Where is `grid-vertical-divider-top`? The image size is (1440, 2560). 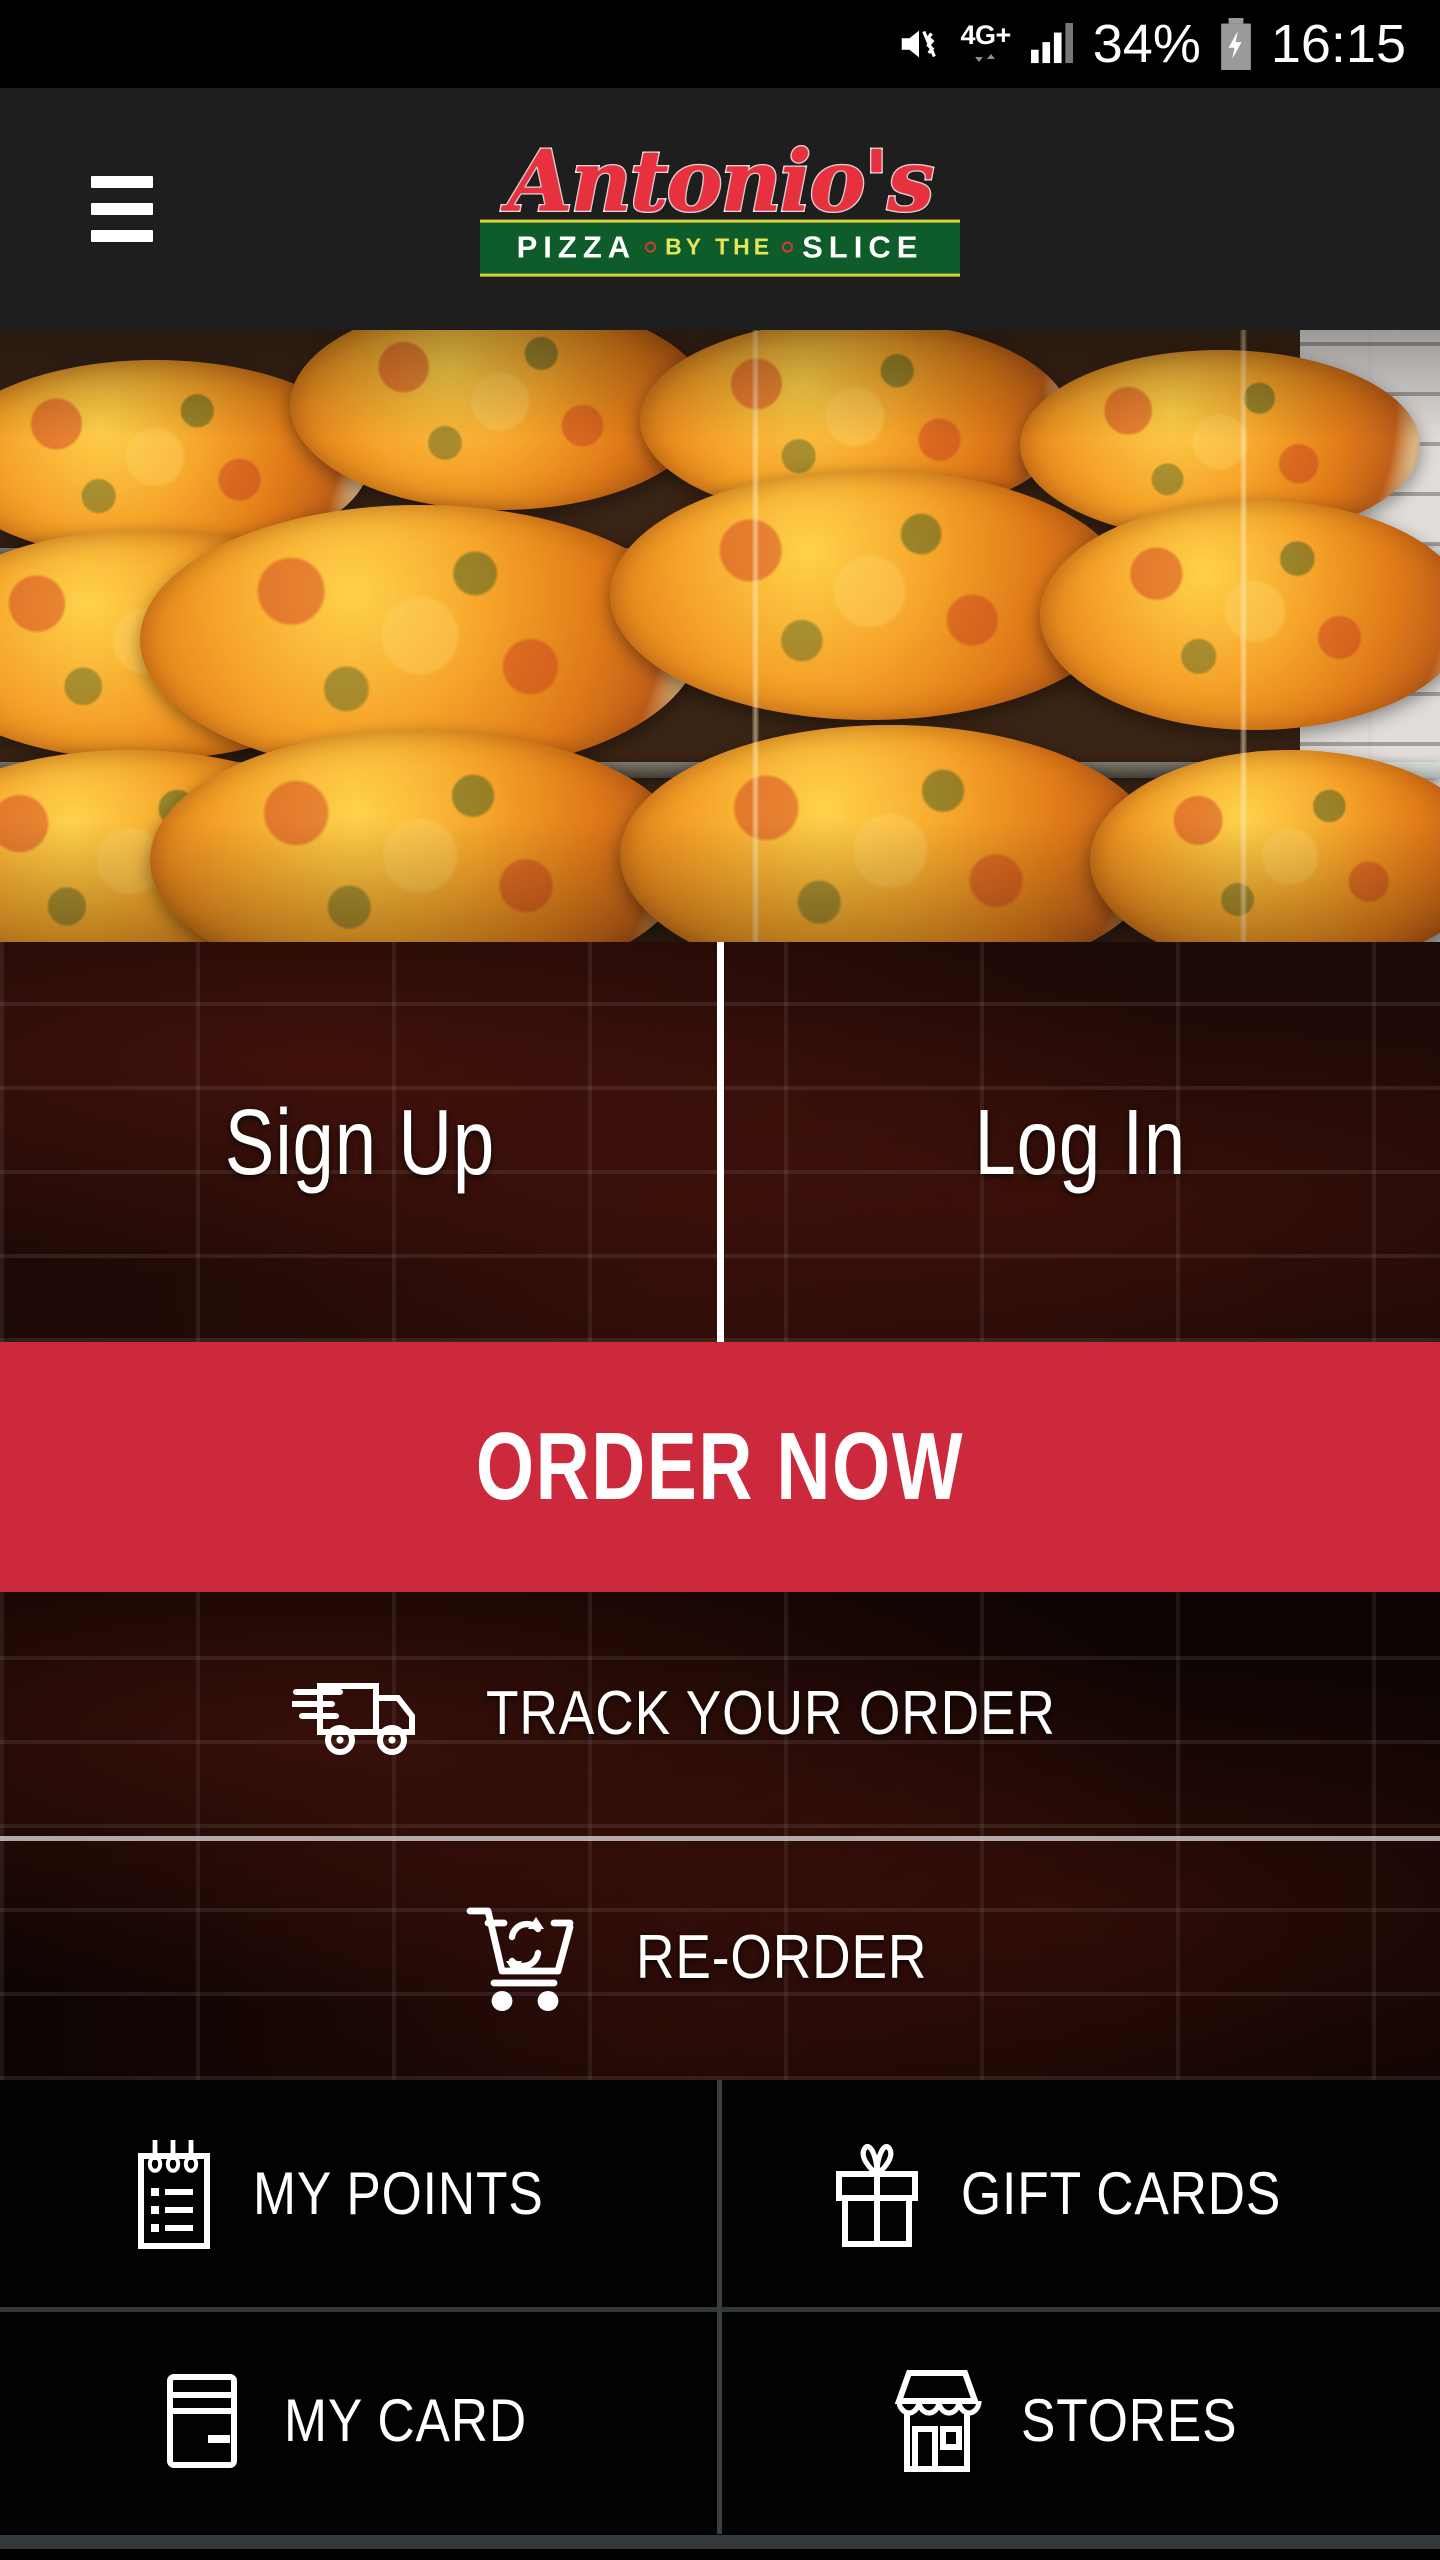 grid-vertical-divider-top is located at coordinates (719, 2193).